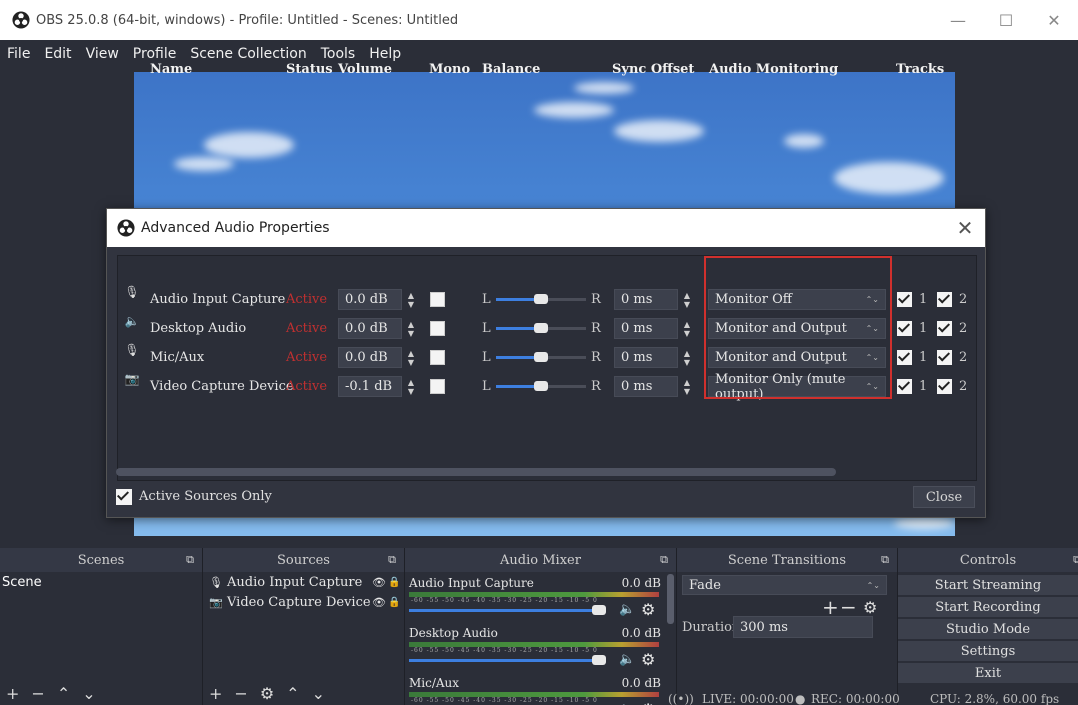 This screenshot has height=705, width=1078. I want to click on list-item: 🎙 Audio Input Capture 👁 🔒, so click(303, 582).